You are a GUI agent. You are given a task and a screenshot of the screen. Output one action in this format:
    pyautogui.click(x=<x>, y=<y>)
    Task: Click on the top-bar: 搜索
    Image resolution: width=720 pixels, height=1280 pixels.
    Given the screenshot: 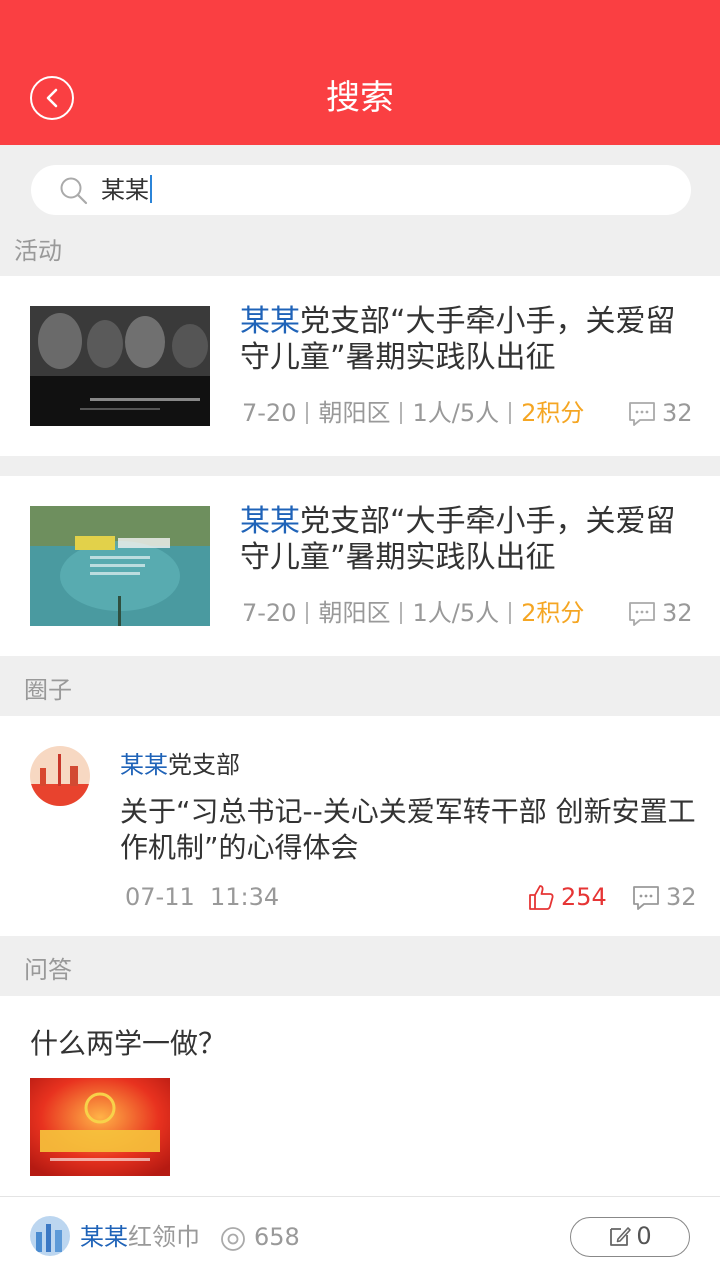 What is the action you would take?
    pyautogui.click(x=360, y=72)
    